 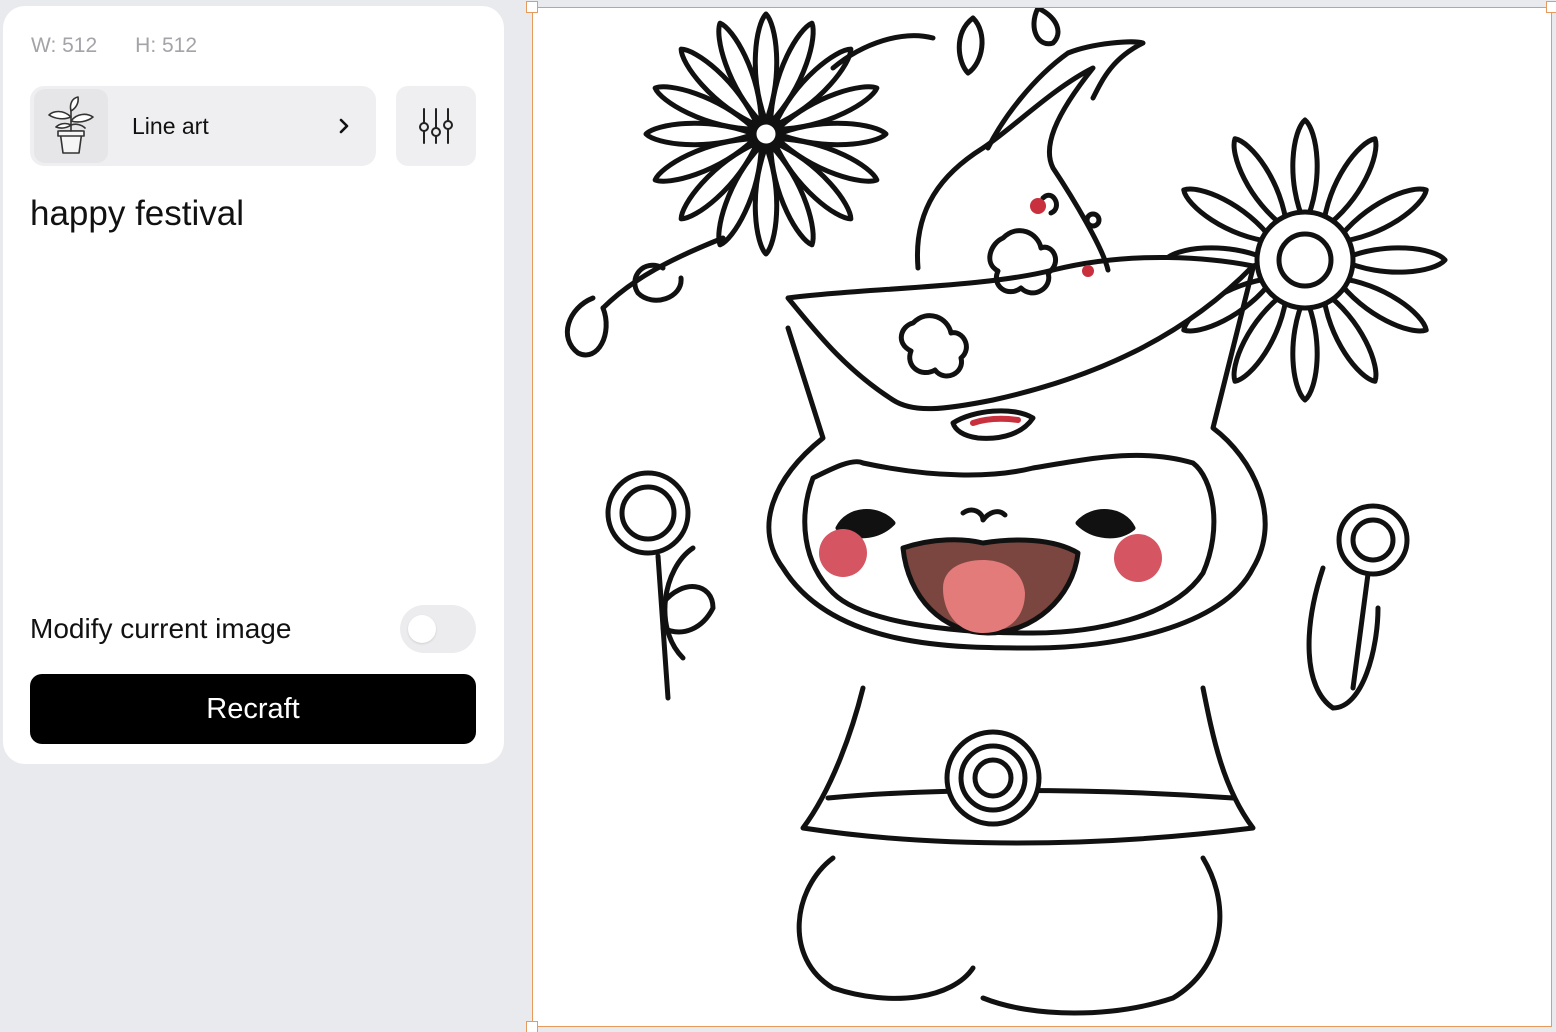 I want to click on modify-toggle, so click(x=438, y=629).